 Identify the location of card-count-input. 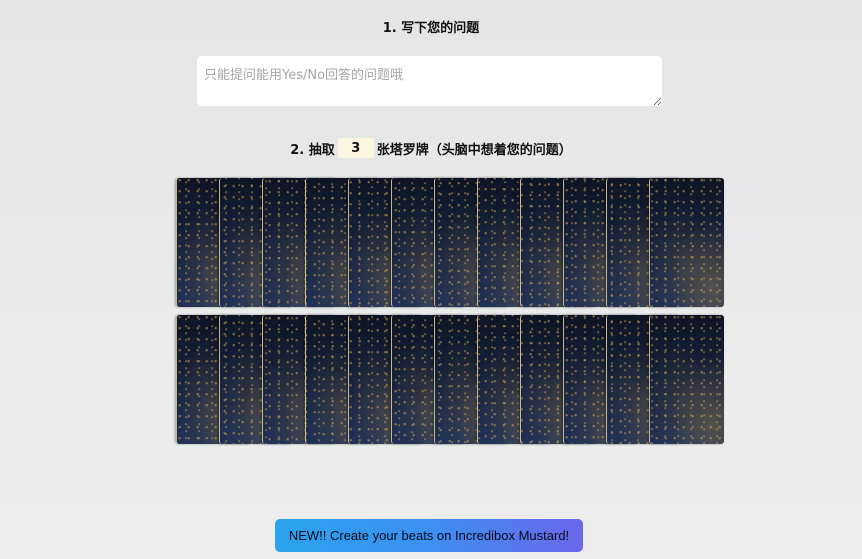
(355, 148).